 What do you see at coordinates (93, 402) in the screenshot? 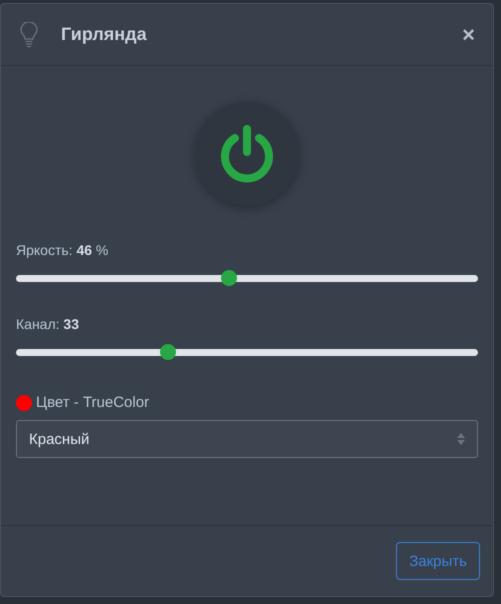
I see `color-label: Цвет - TrueColor` at bounding box center [93, 402].